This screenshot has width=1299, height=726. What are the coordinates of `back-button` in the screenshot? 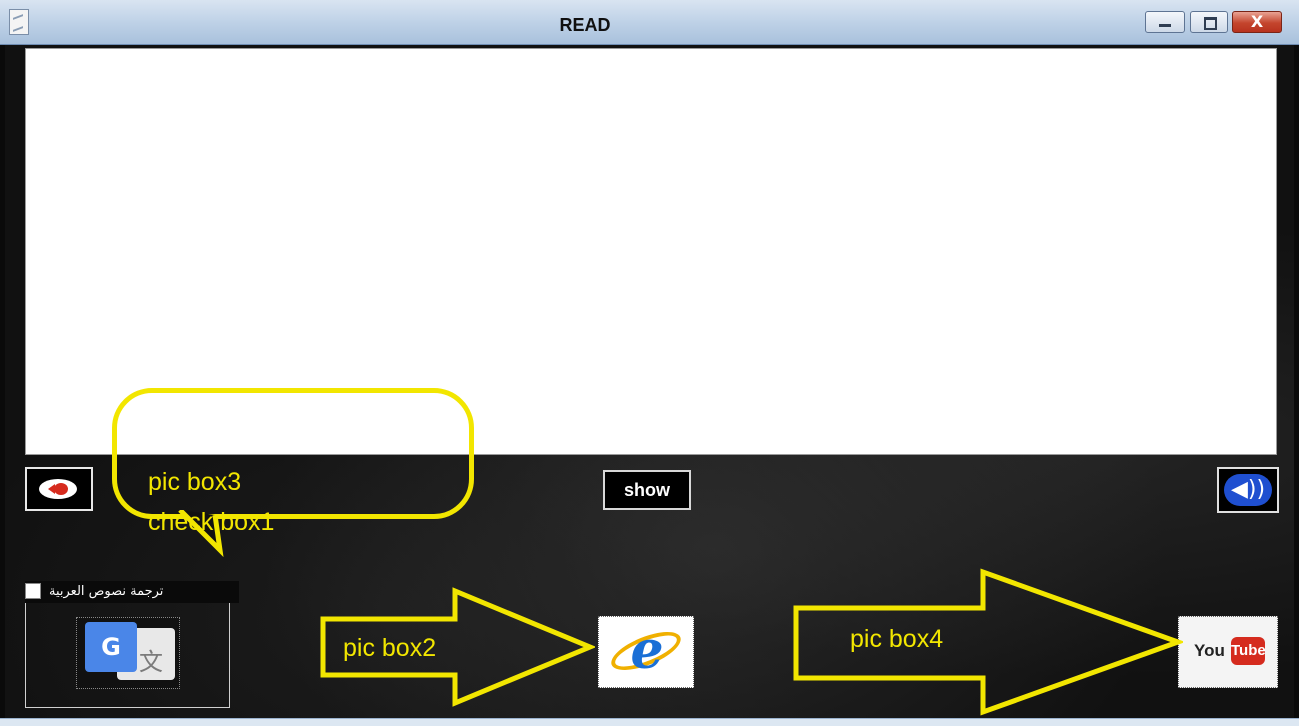 It's located at (59, 489).